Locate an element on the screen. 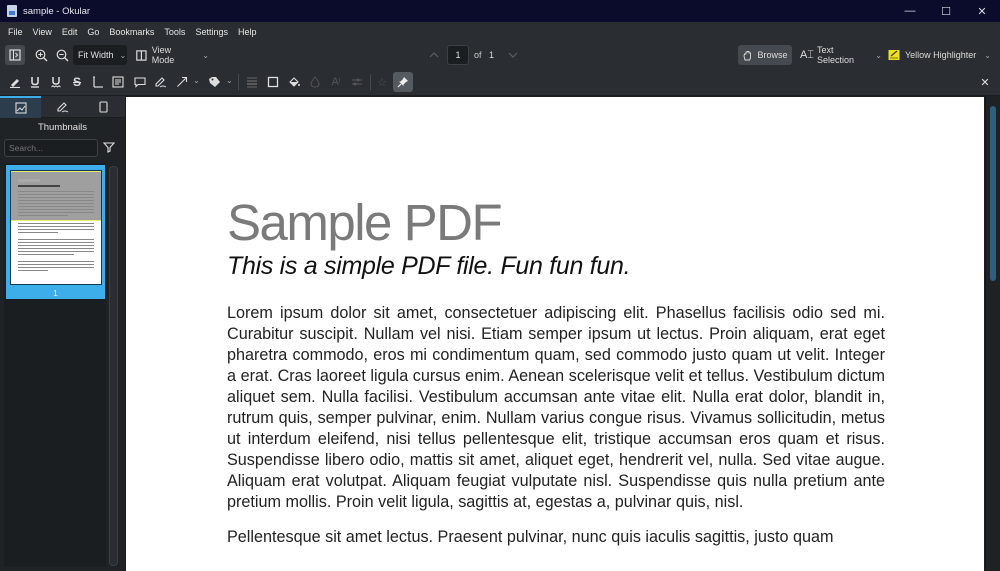  zoom-mode-value: Fit Width is located at coordinates (96, 55).